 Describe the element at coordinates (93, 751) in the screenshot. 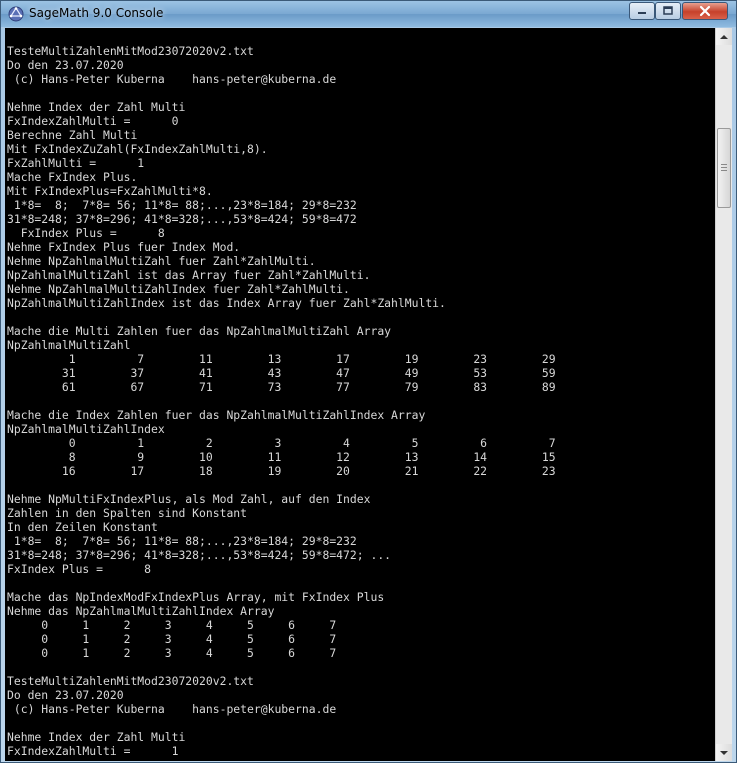

I see `console-line: FxIndexZahlMulti = 1` at that location.